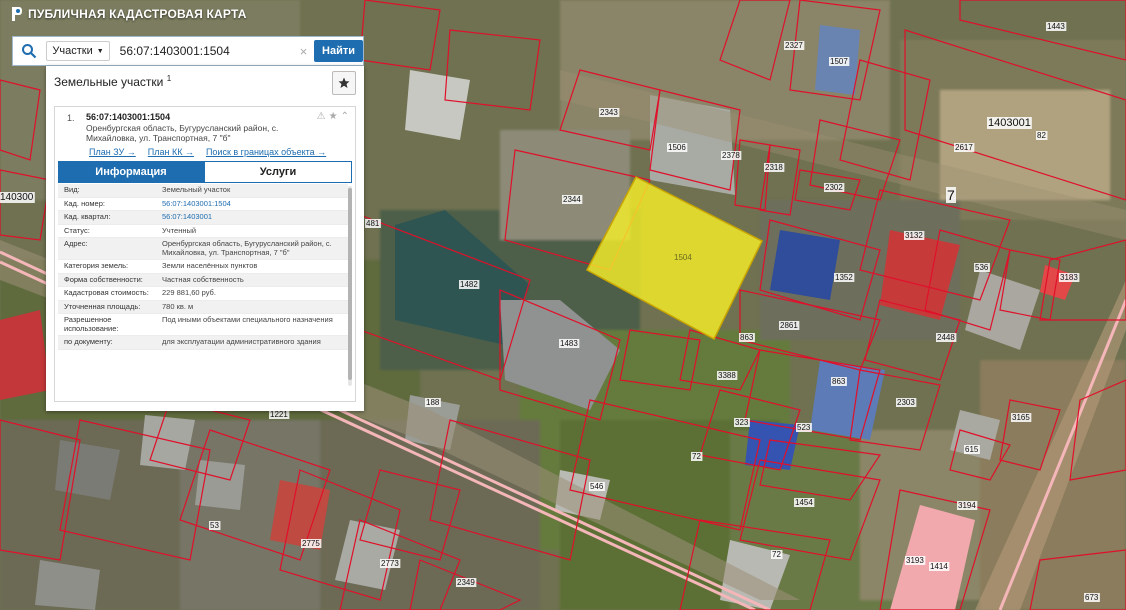 Image resolution: width=1126 pixels, height=610 pixels. What do you see at coordinates (569, 343) in the screenshot?
I see `parcel-number-label: 1483` at bounding box center [569, 343].